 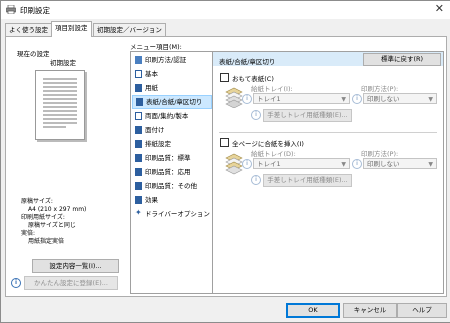 What do you see at coordinates (129, 29) in the screenshot?
I see `tab-defaults-version: 初期設定／バージョン` at bounding box center [129, 29].